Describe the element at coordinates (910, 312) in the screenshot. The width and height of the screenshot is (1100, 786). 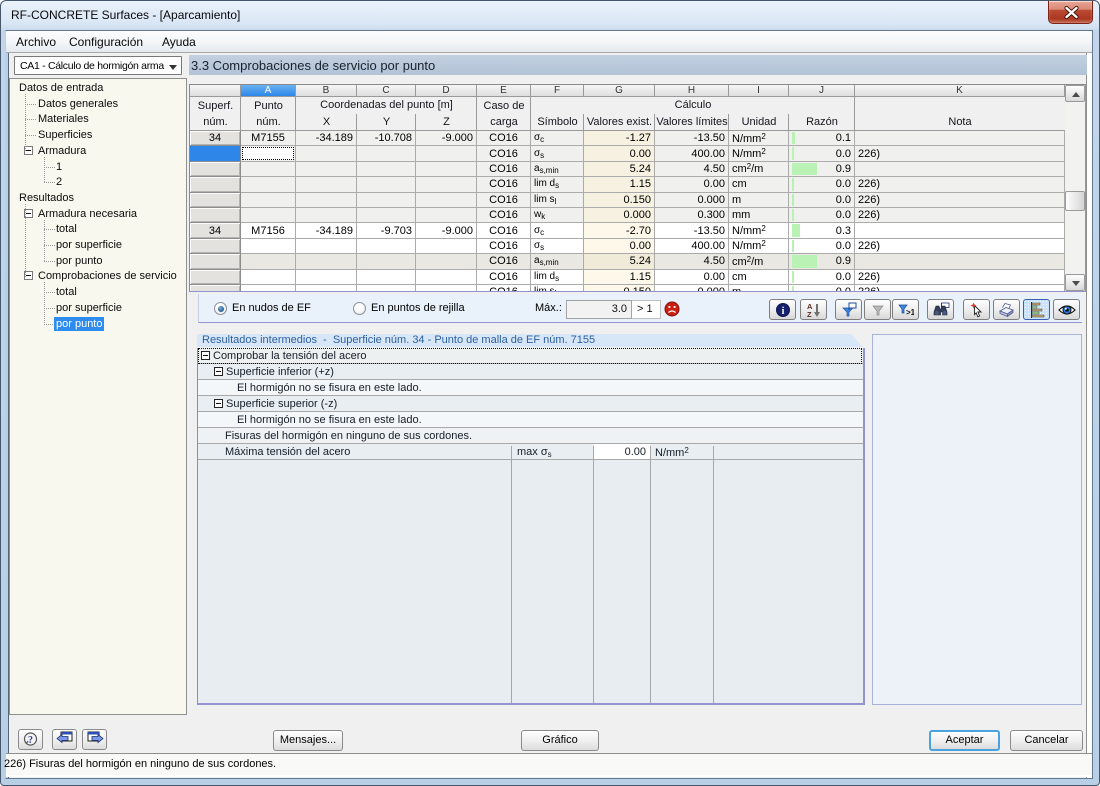
I see `svg-text: >1` at that location.